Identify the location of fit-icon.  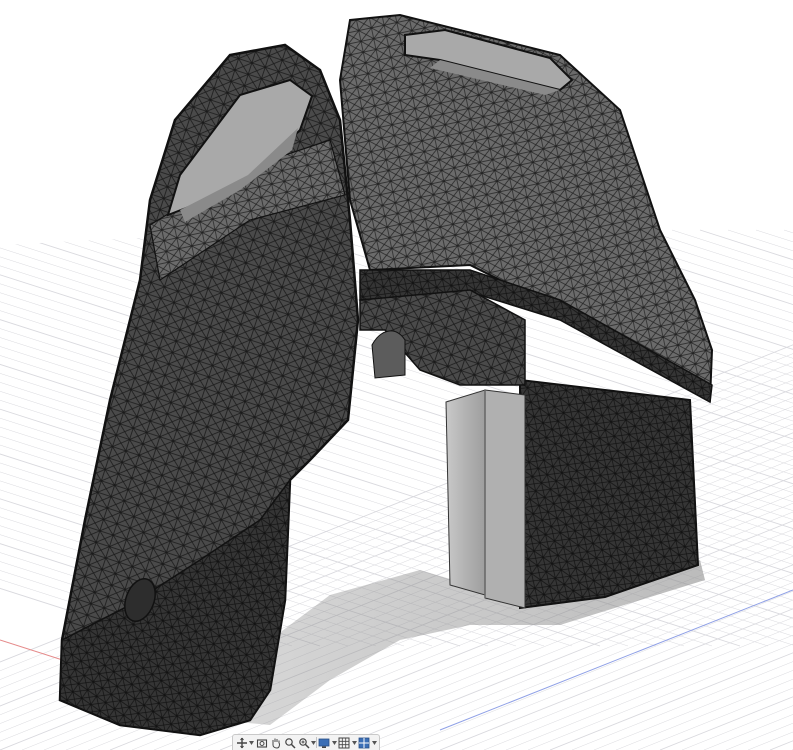
(304, 742).